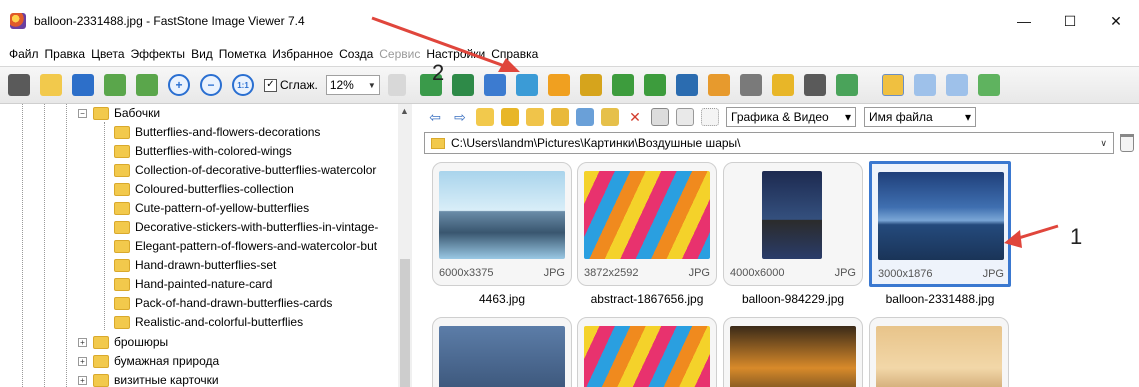  What do you see at coordinates (119, 113) in the screenshot?
I see `tree-item-babochki: − Бабочки` at bounding box center [119, 113].